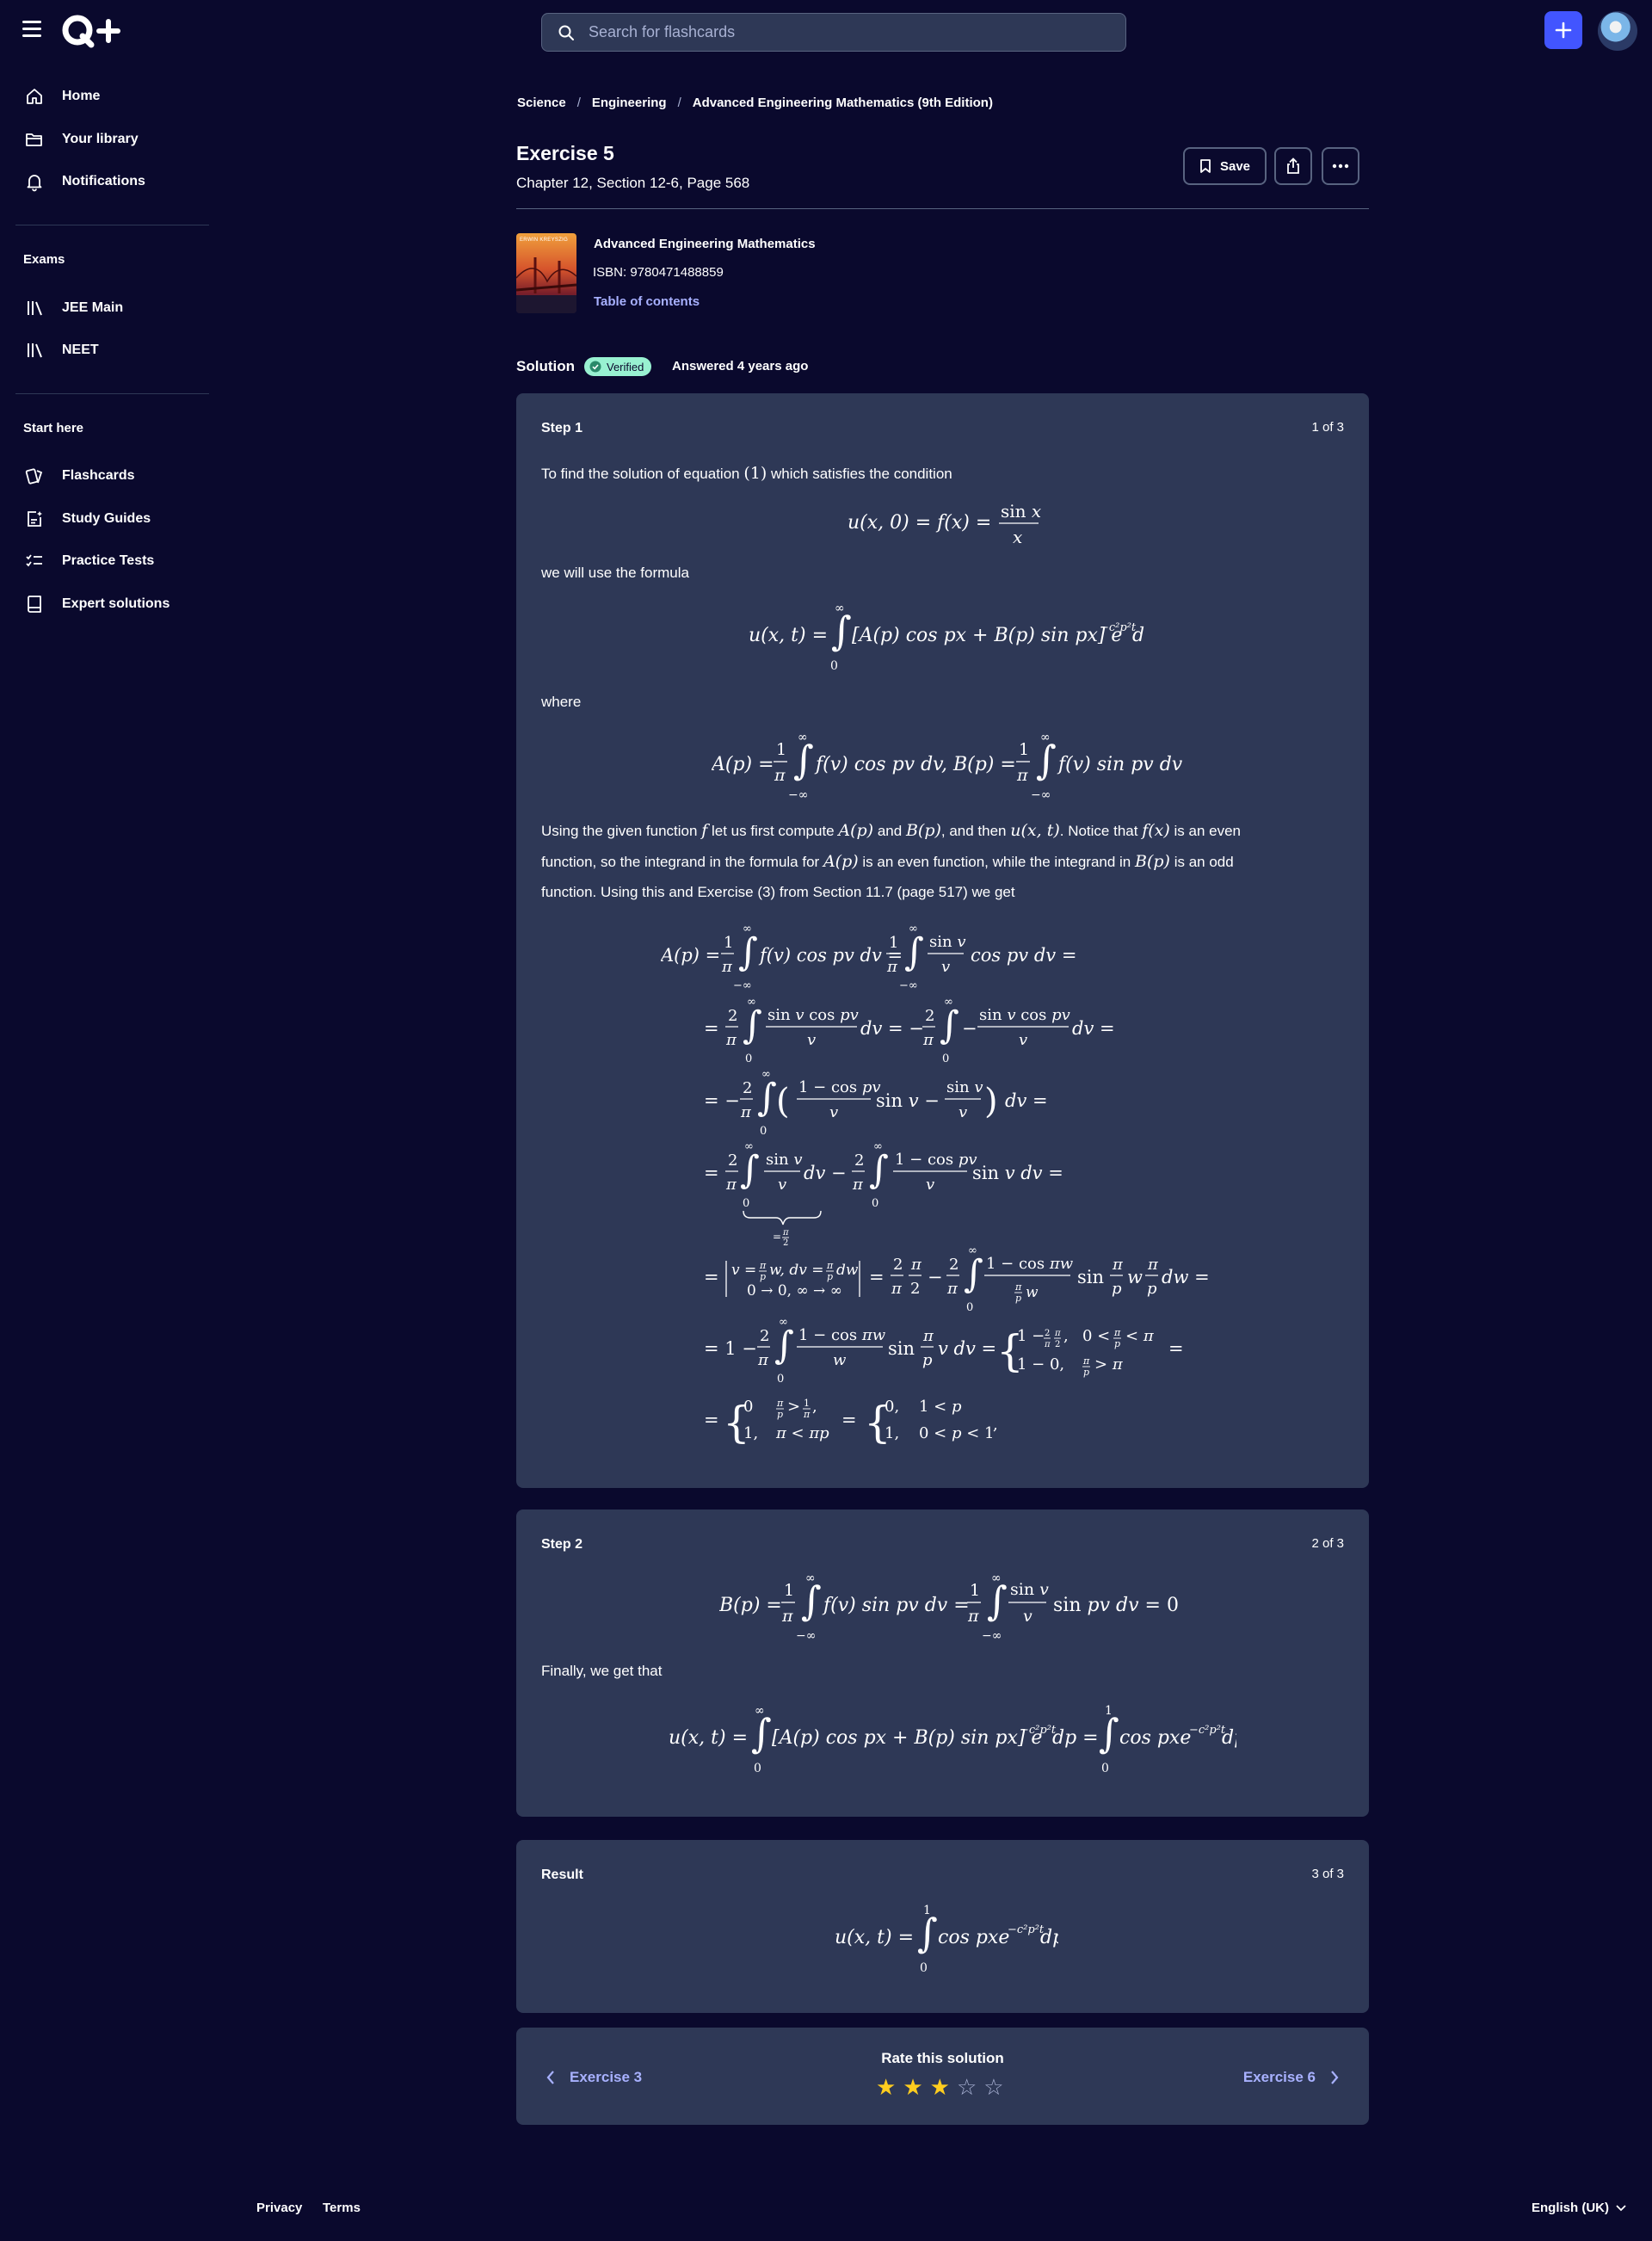 The height and width of the screenshot is (2241, 1652). I want to click on quizlet-plus-logo, so click(93, 31).